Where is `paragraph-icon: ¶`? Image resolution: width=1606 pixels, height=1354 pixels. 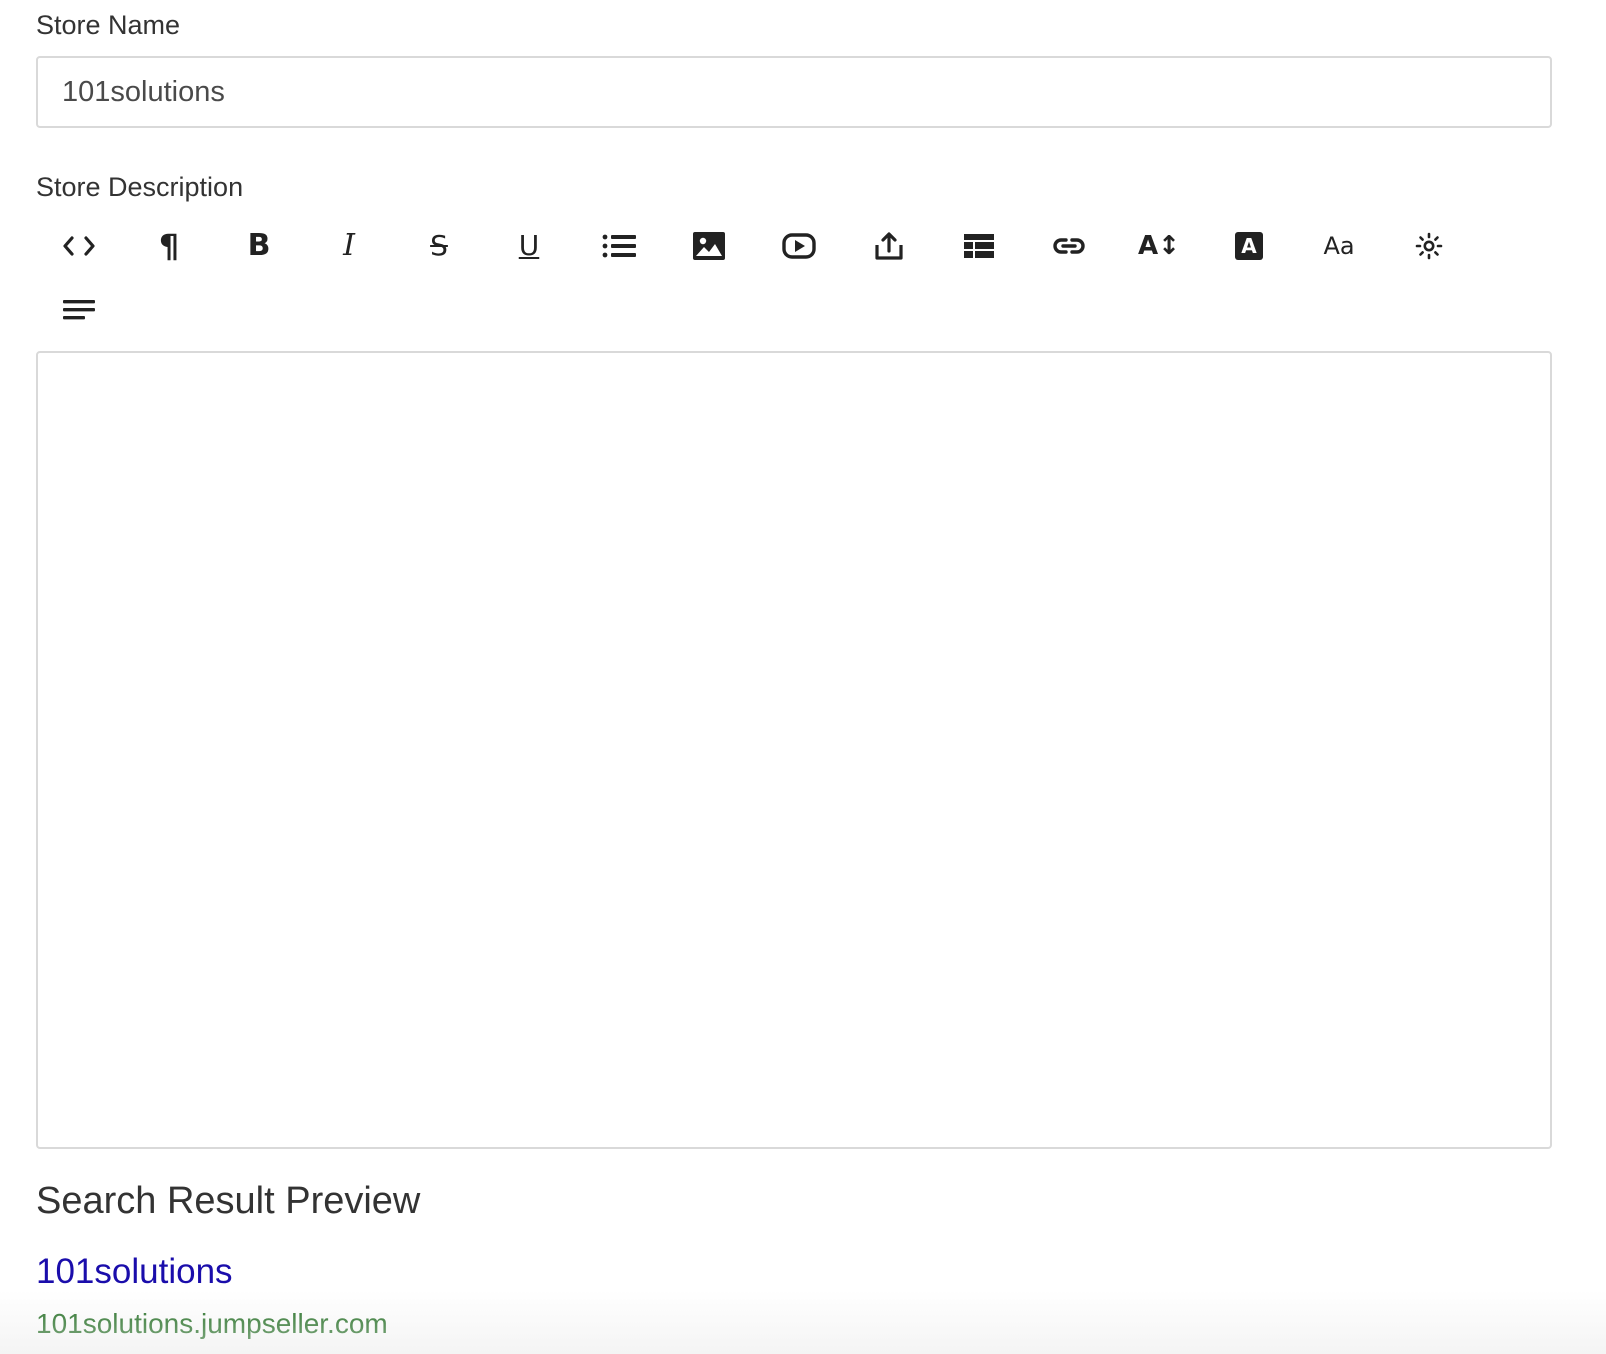
paragraph-icon: ¶ is located at coordinates (169, 246).